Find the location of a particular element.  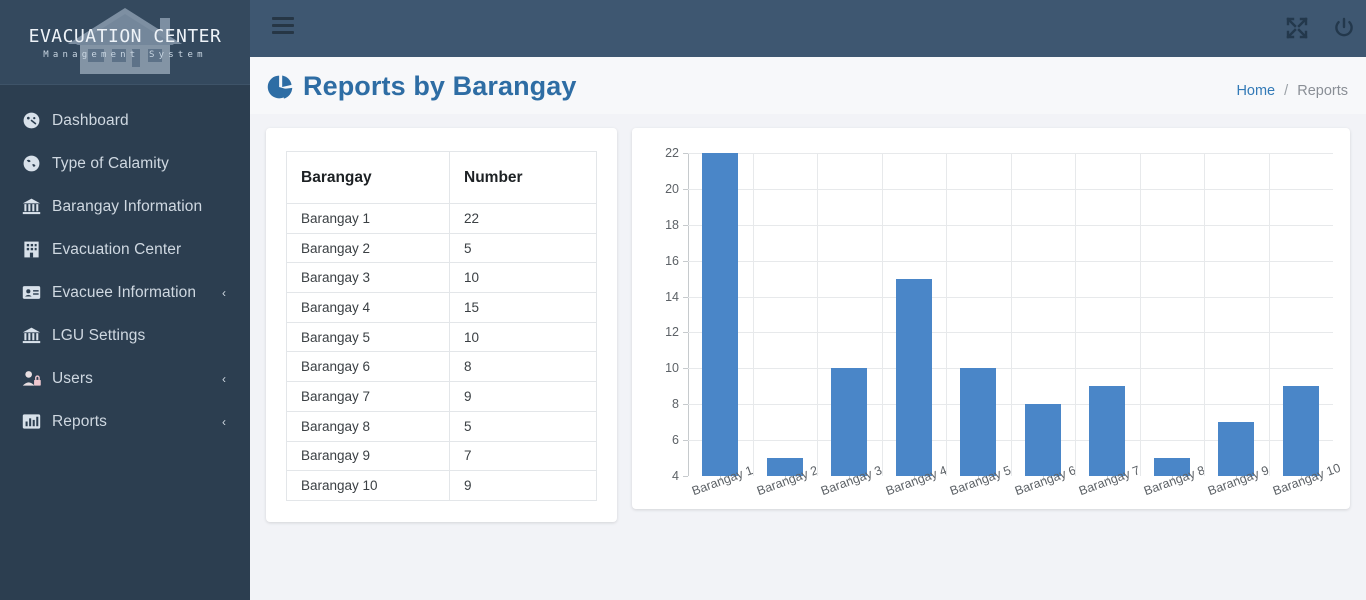

sidebar-item-evacuation-center: Evacuation Center is located at coordinates (125, 249).